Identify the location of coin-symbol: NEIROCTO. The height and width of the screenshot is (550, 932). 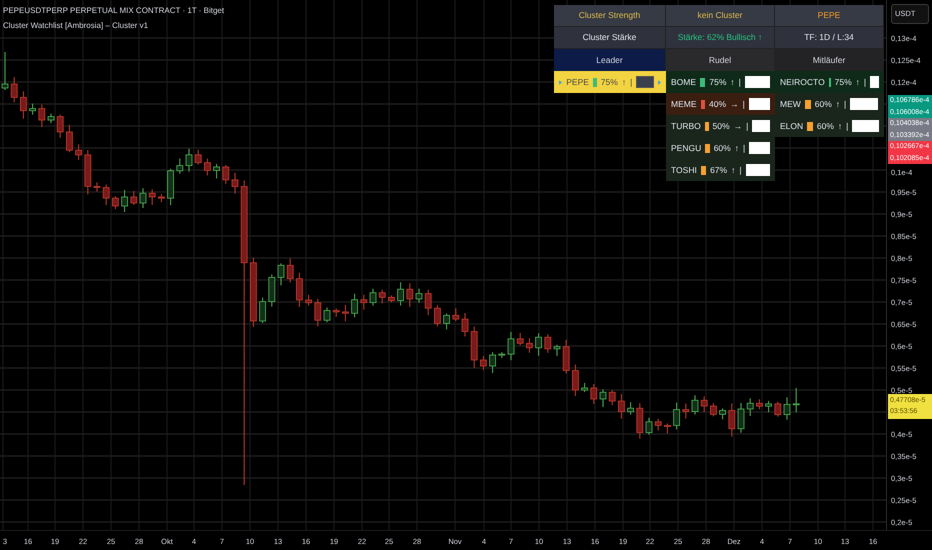
(802, 82).